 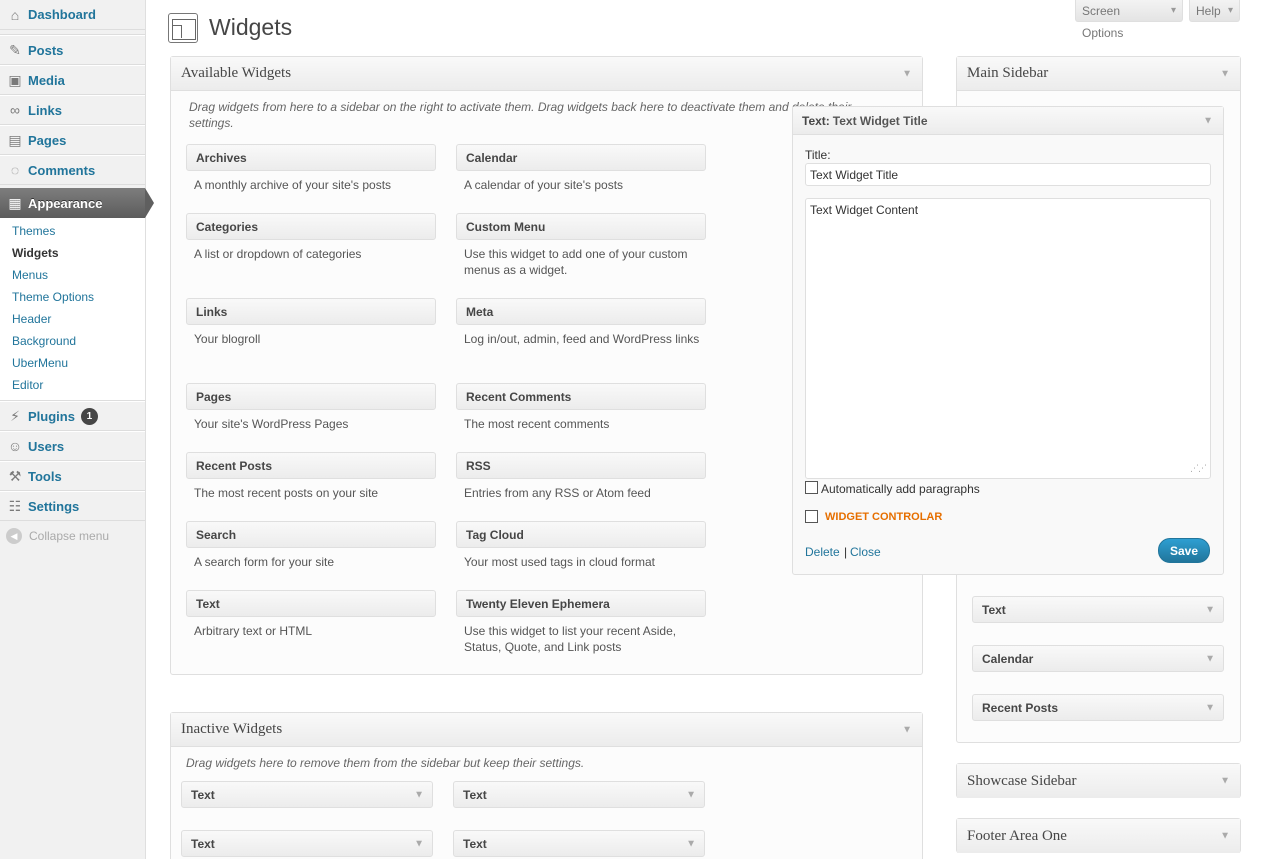 I want to click on submenu-menus: Menus, so click(x=72, y=275).